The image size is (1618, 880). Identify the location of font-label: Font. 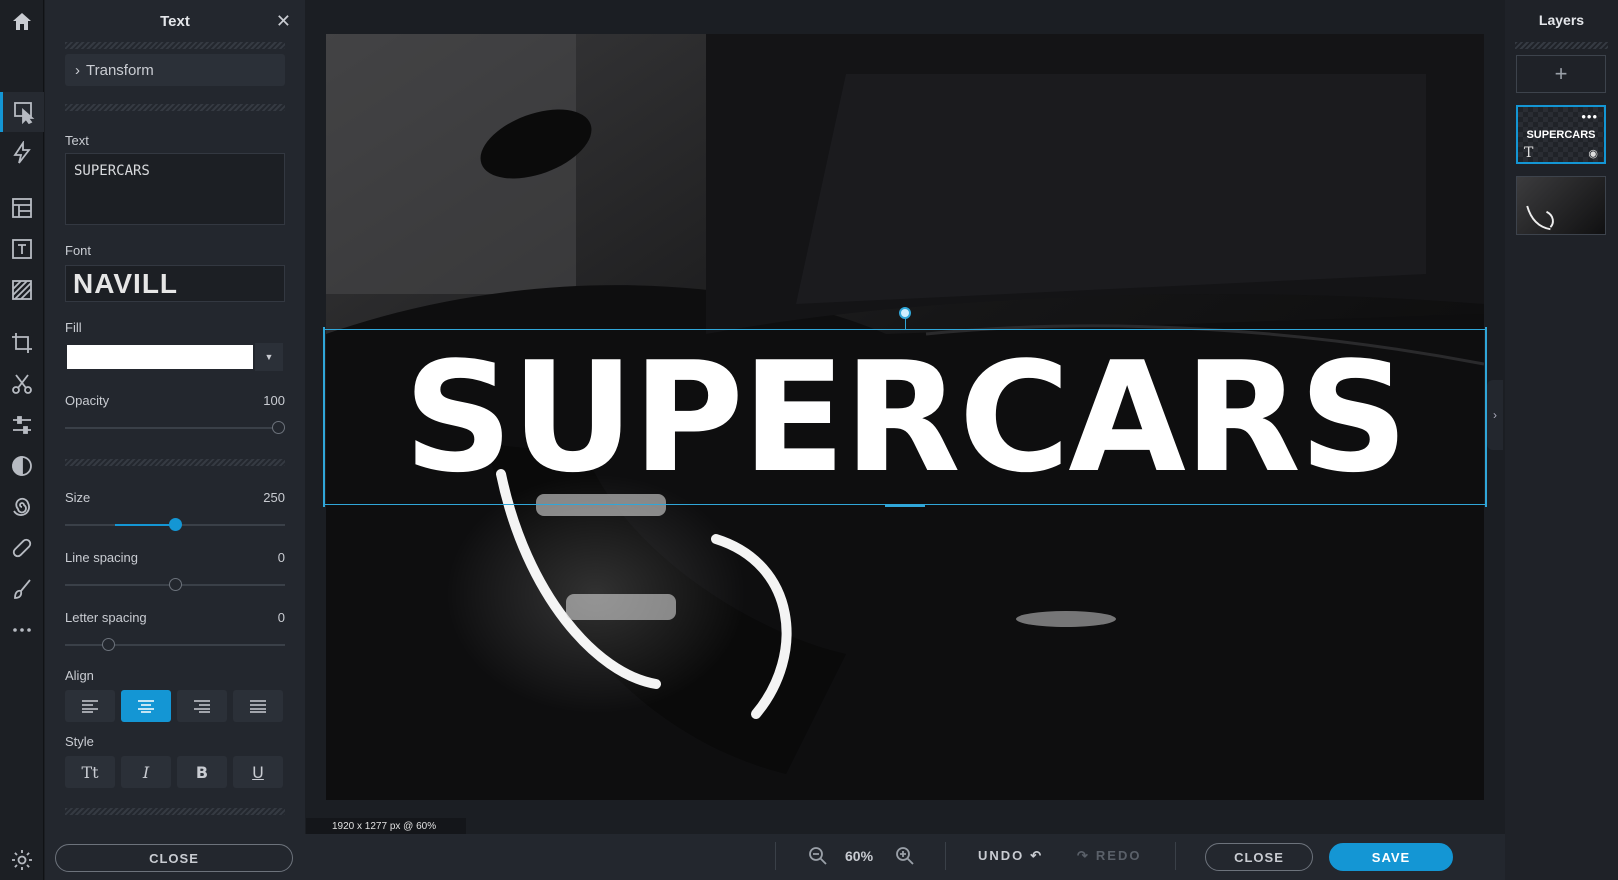
(78, 250).